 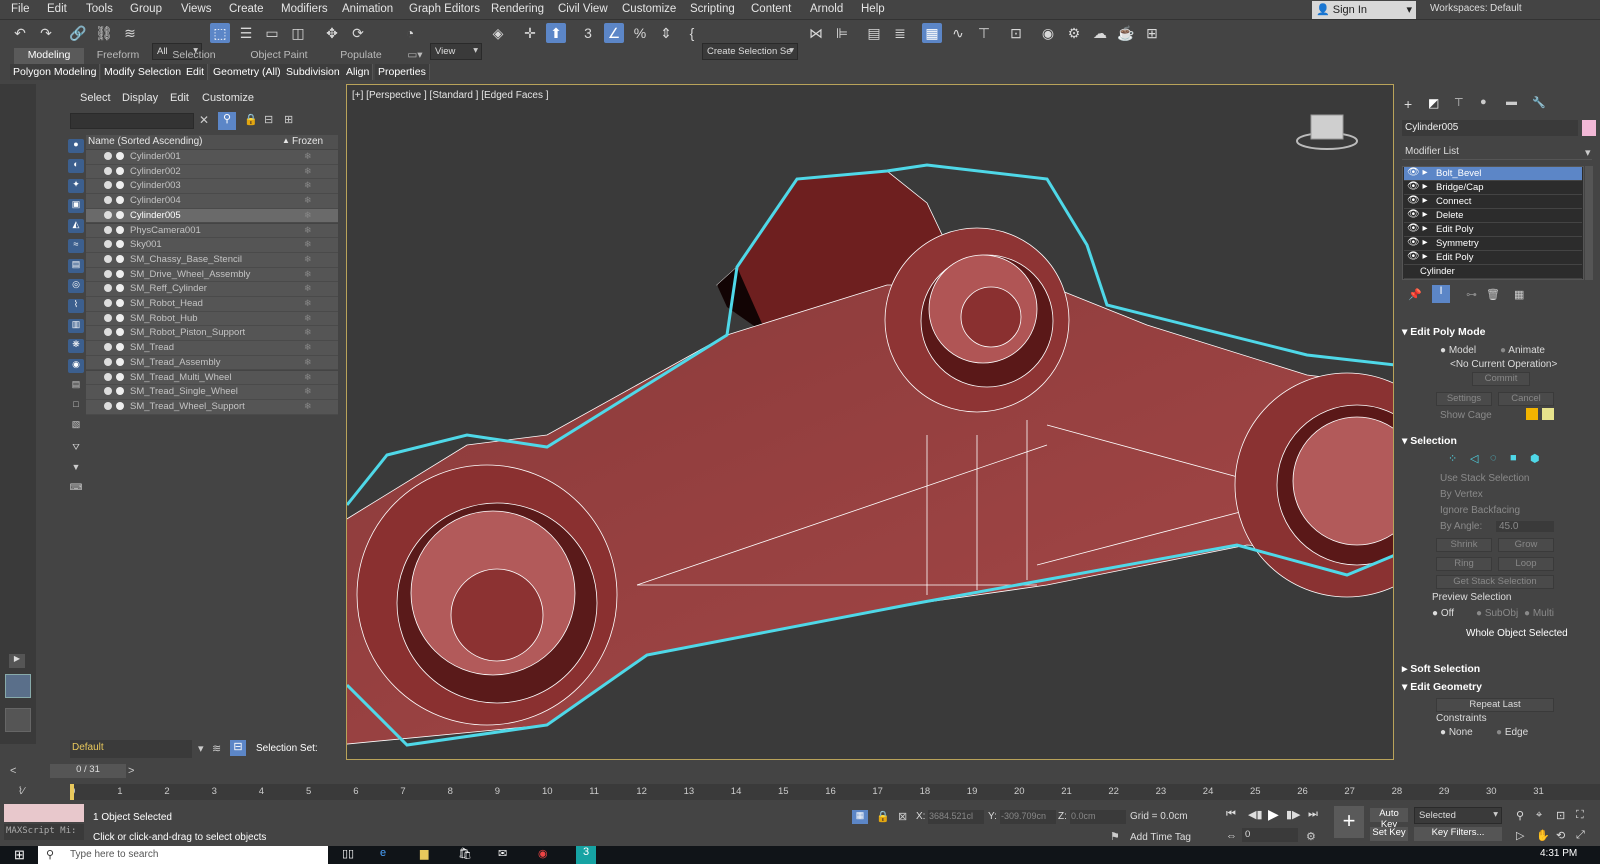 I want to click on unlink-icon: ⛓, so click(x=104, y=33).